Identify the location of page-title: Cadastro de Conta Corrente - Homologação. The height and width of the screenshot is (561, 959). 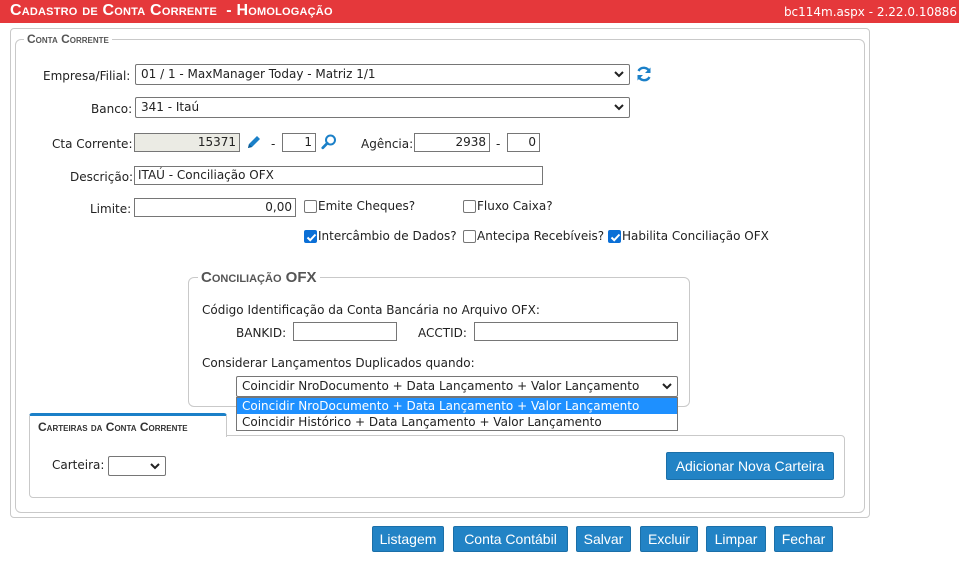
(171, 10).